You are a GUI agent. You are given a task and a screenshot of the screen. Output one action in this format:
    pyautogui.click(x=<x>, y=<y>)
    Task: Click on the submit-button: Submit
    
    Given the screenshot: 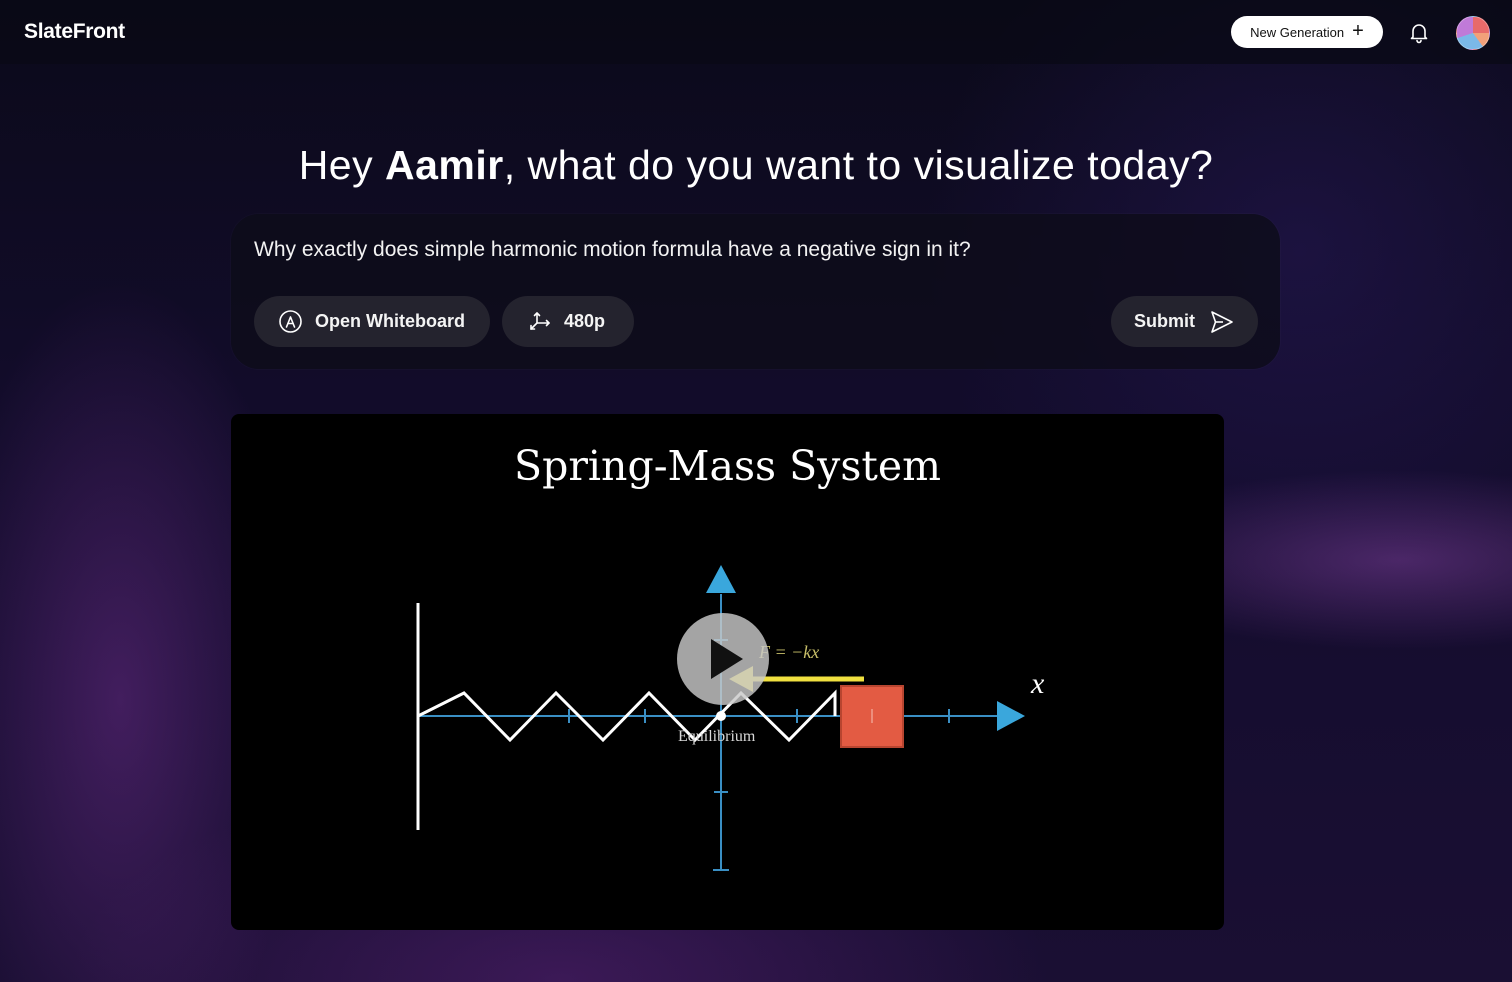 What is the action you would take?
    pyautogui.click(x=1184, y=321)
    